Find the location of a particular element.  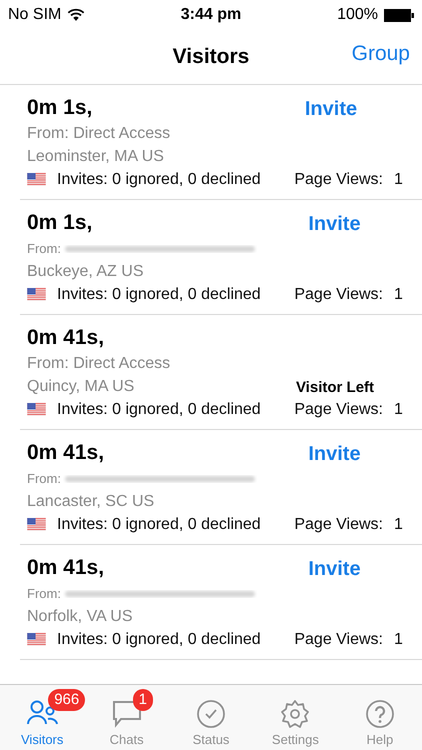

visitor-row: 0m 41s, From: Direct Access Quincy, MA US Visitor Left Invites: 0 ignored, 0 declined Page Views: 1 is located at coordinates (221, 372).